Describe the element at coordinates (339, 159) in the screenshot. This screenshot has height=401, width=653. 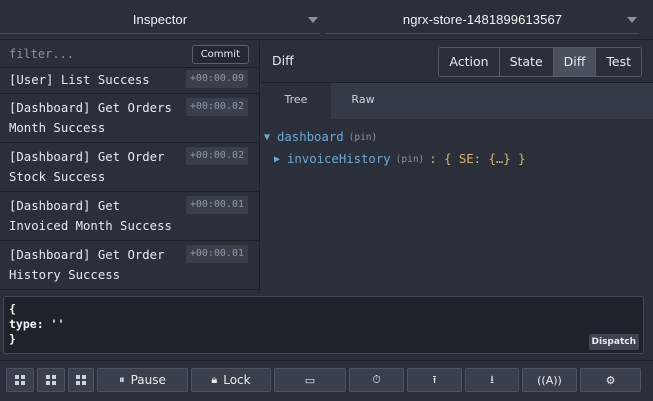
I see `tree-key: invoiceHistory` at that location.